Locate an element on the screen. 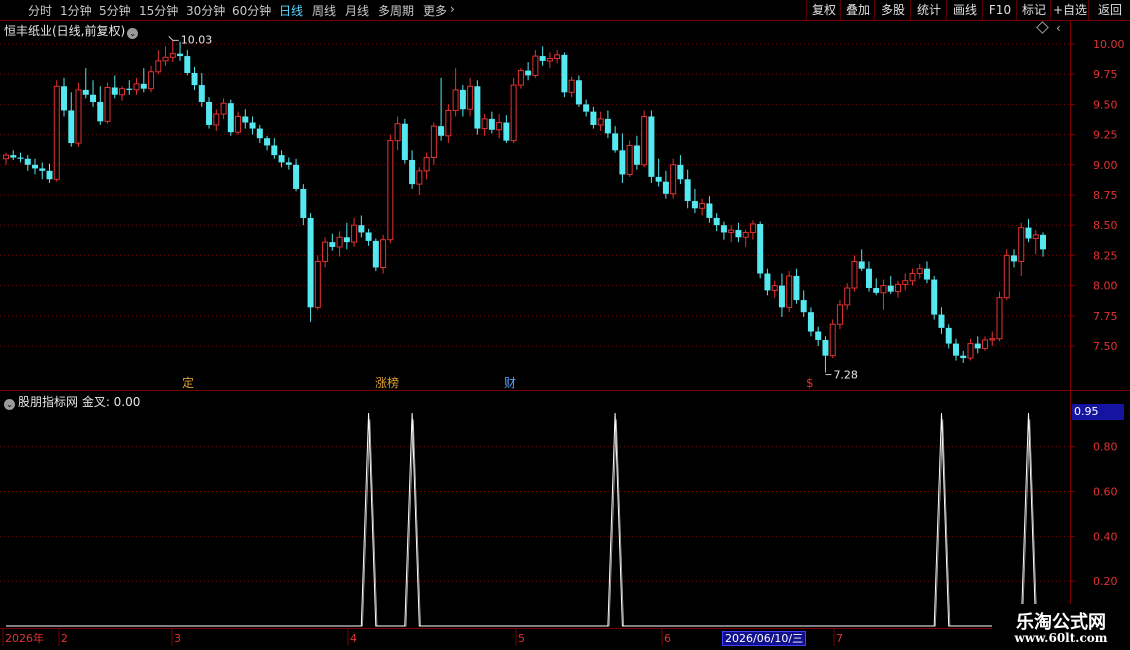 The image size is (1130, 650). event-marker: 财 is located at coordinates (510, 383).